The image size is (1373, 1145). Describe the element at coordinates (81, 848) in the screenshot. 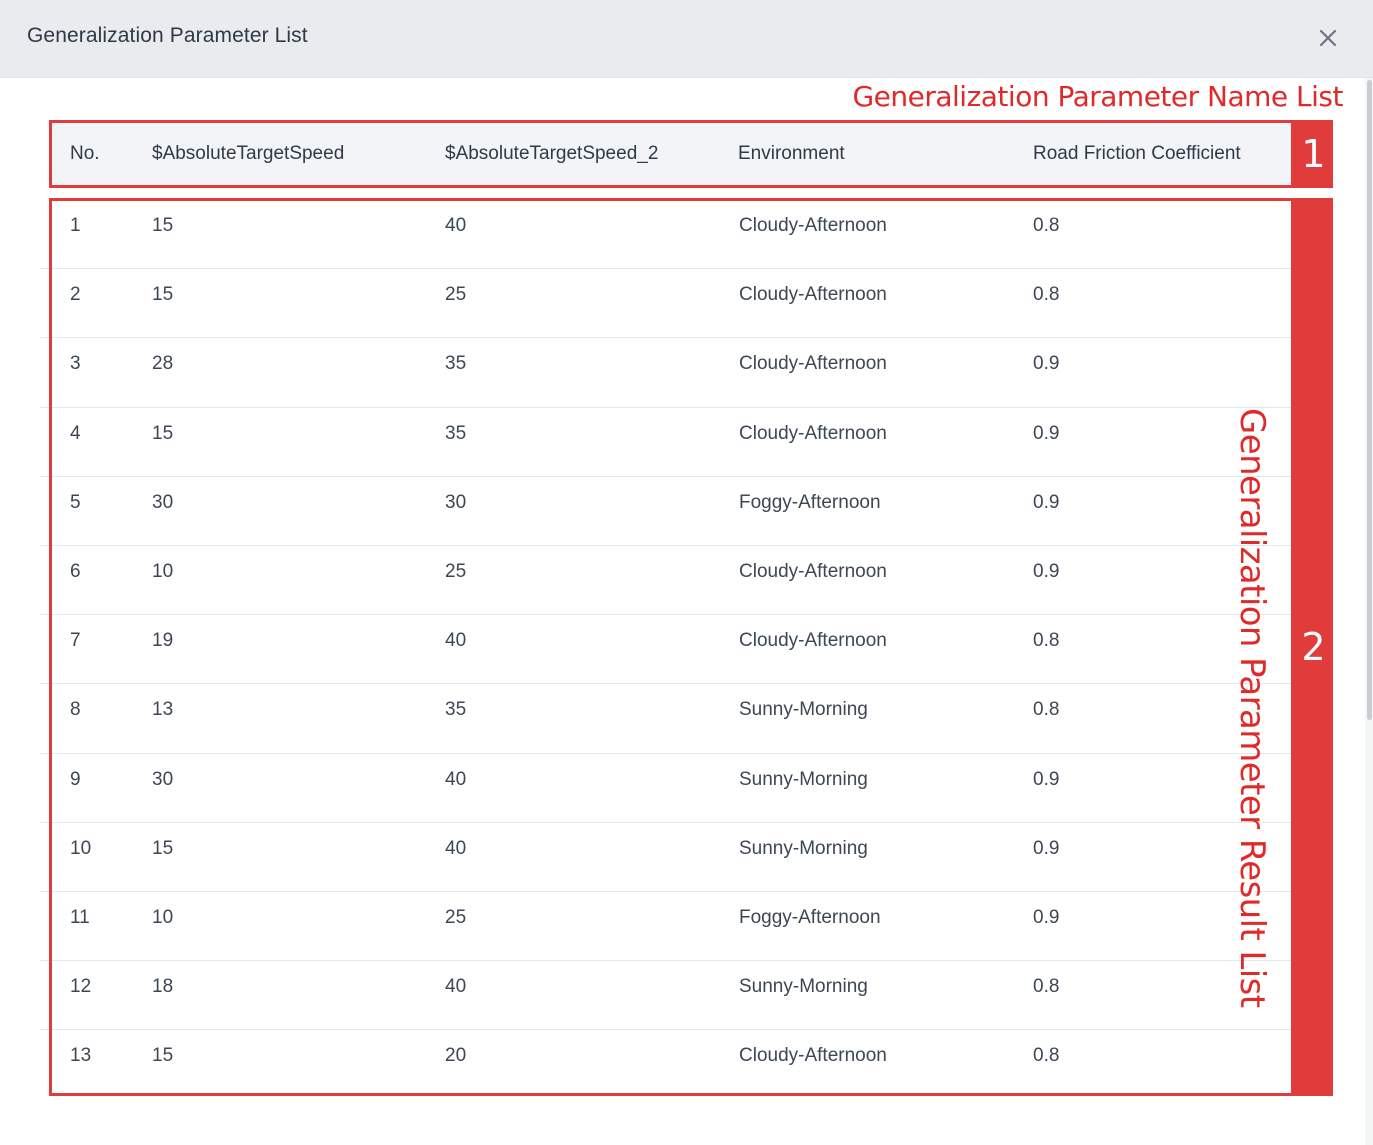

I see `cell-no: 10` at that location.